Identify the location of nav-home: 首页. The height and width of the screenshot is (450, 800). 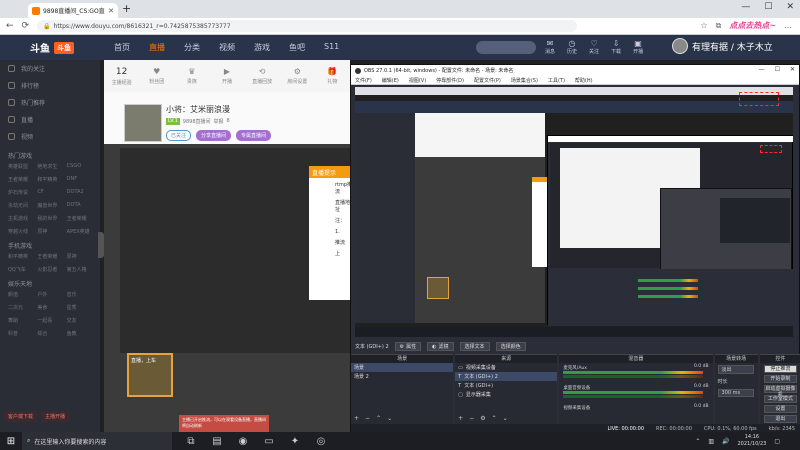
(122, 47).